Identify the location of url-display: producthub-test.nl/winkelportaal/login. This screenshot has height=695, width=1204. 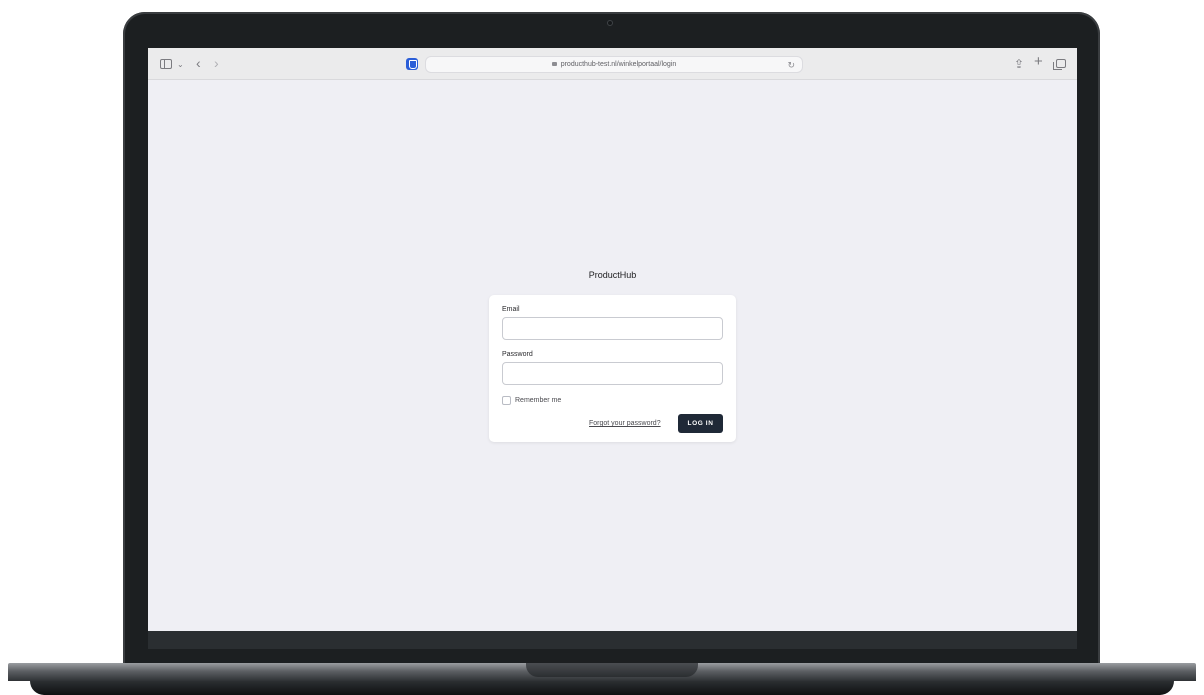
(614, 64).